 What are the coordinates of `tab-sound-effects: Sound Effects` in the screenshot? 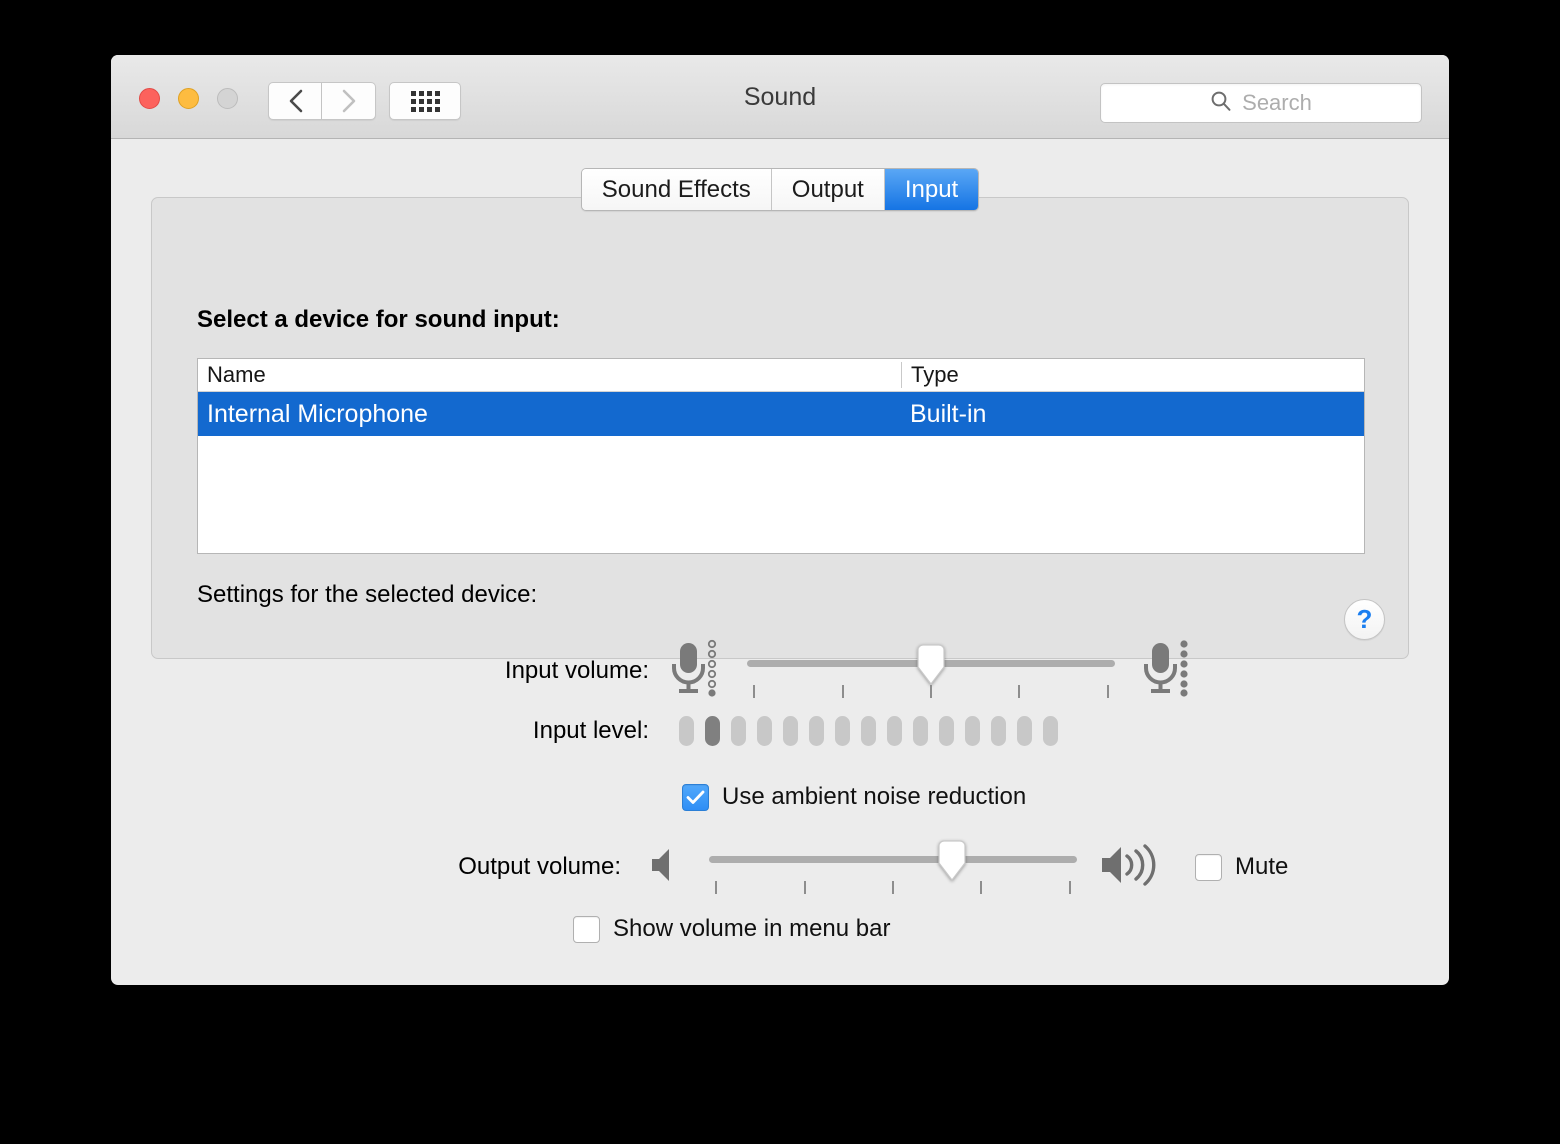 It's located at (676, 189).